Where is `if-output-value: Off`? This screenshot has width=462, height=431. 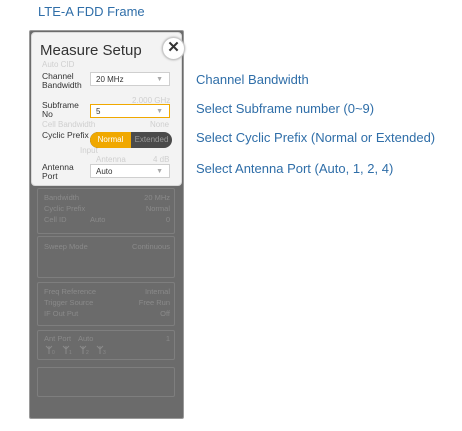
if-output-value: Off is located at coordinates (165, 313).